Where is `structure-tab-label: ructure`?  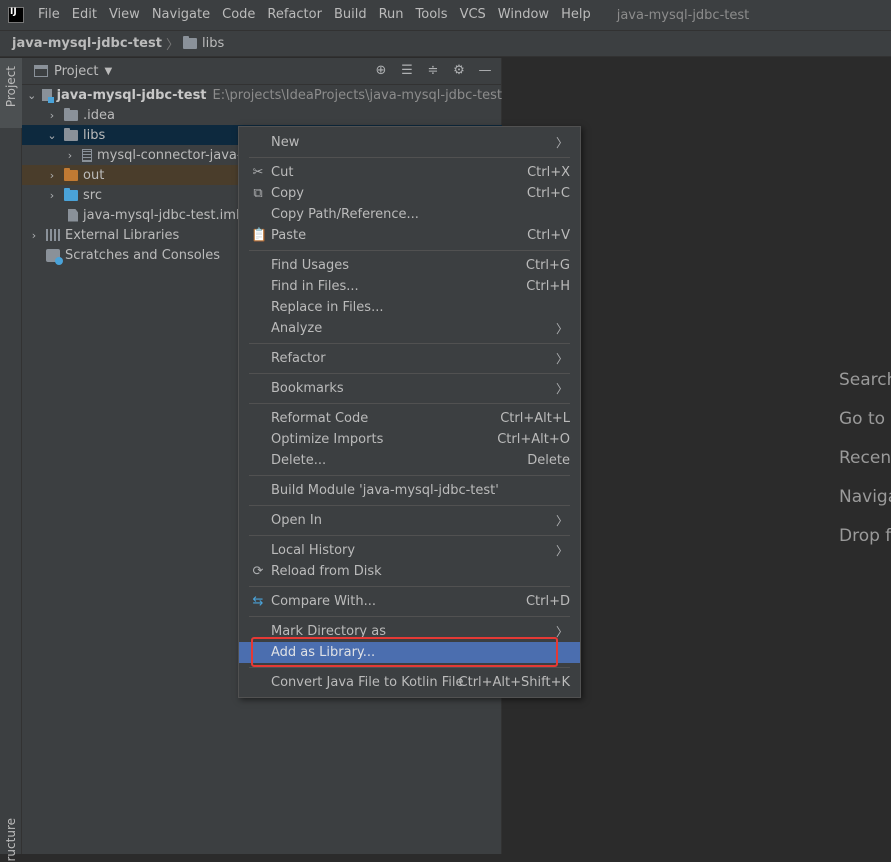
structure-tab-label: ructure is located at coordinates (11, 840).